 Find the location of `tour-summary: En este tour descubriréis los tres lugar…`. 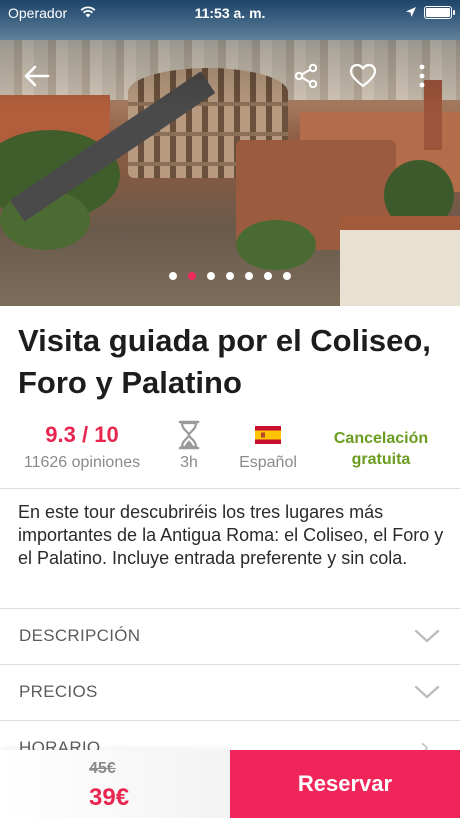

tour-summary: En este tour descubriréis los tres lugar… is located at coordinates (231, 535).